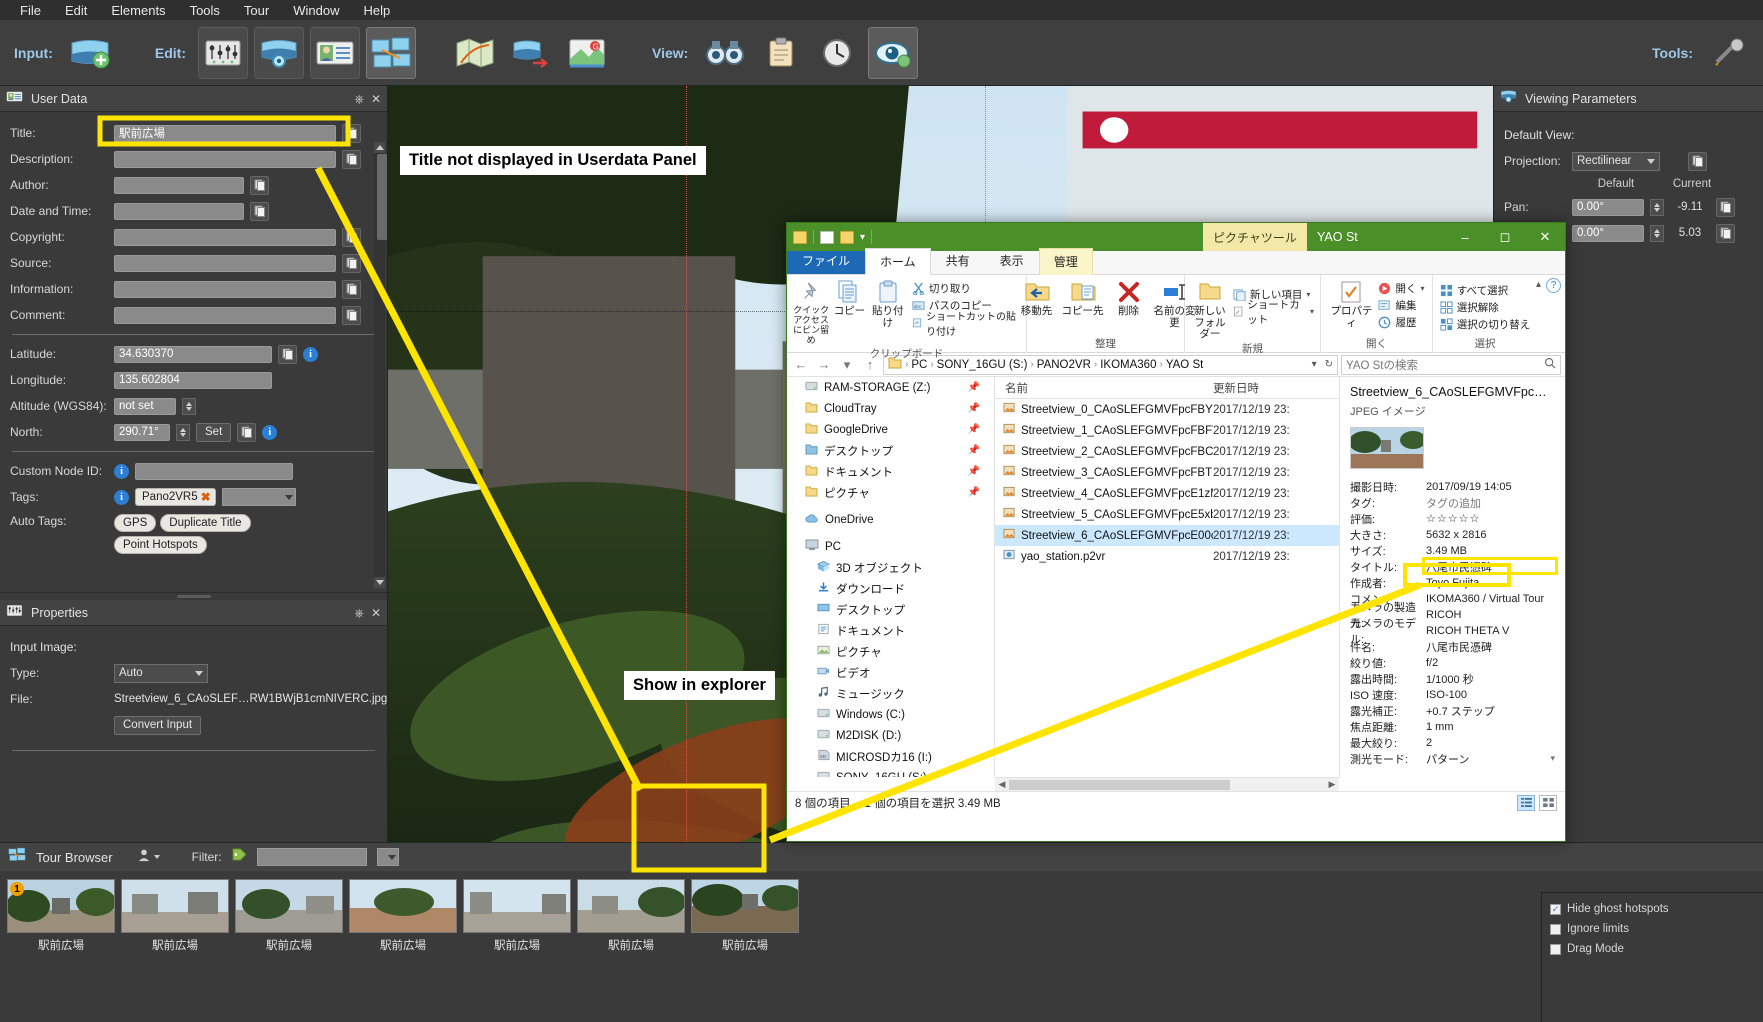 The image size is (1763, 1022). Describe the element at coordinates (1104, 388) in the screenshot. I see `column-name: 名前` at that location.